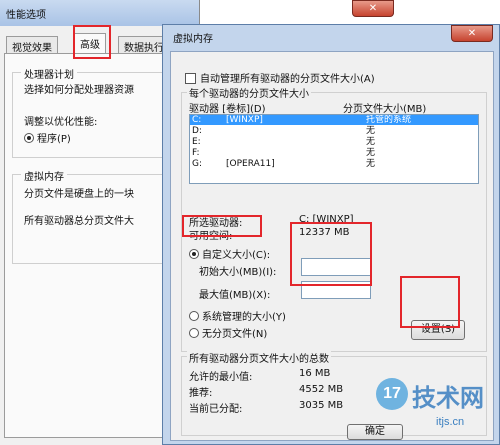  I want to click on processor-heading: 处理器计划, so click(49, 73).